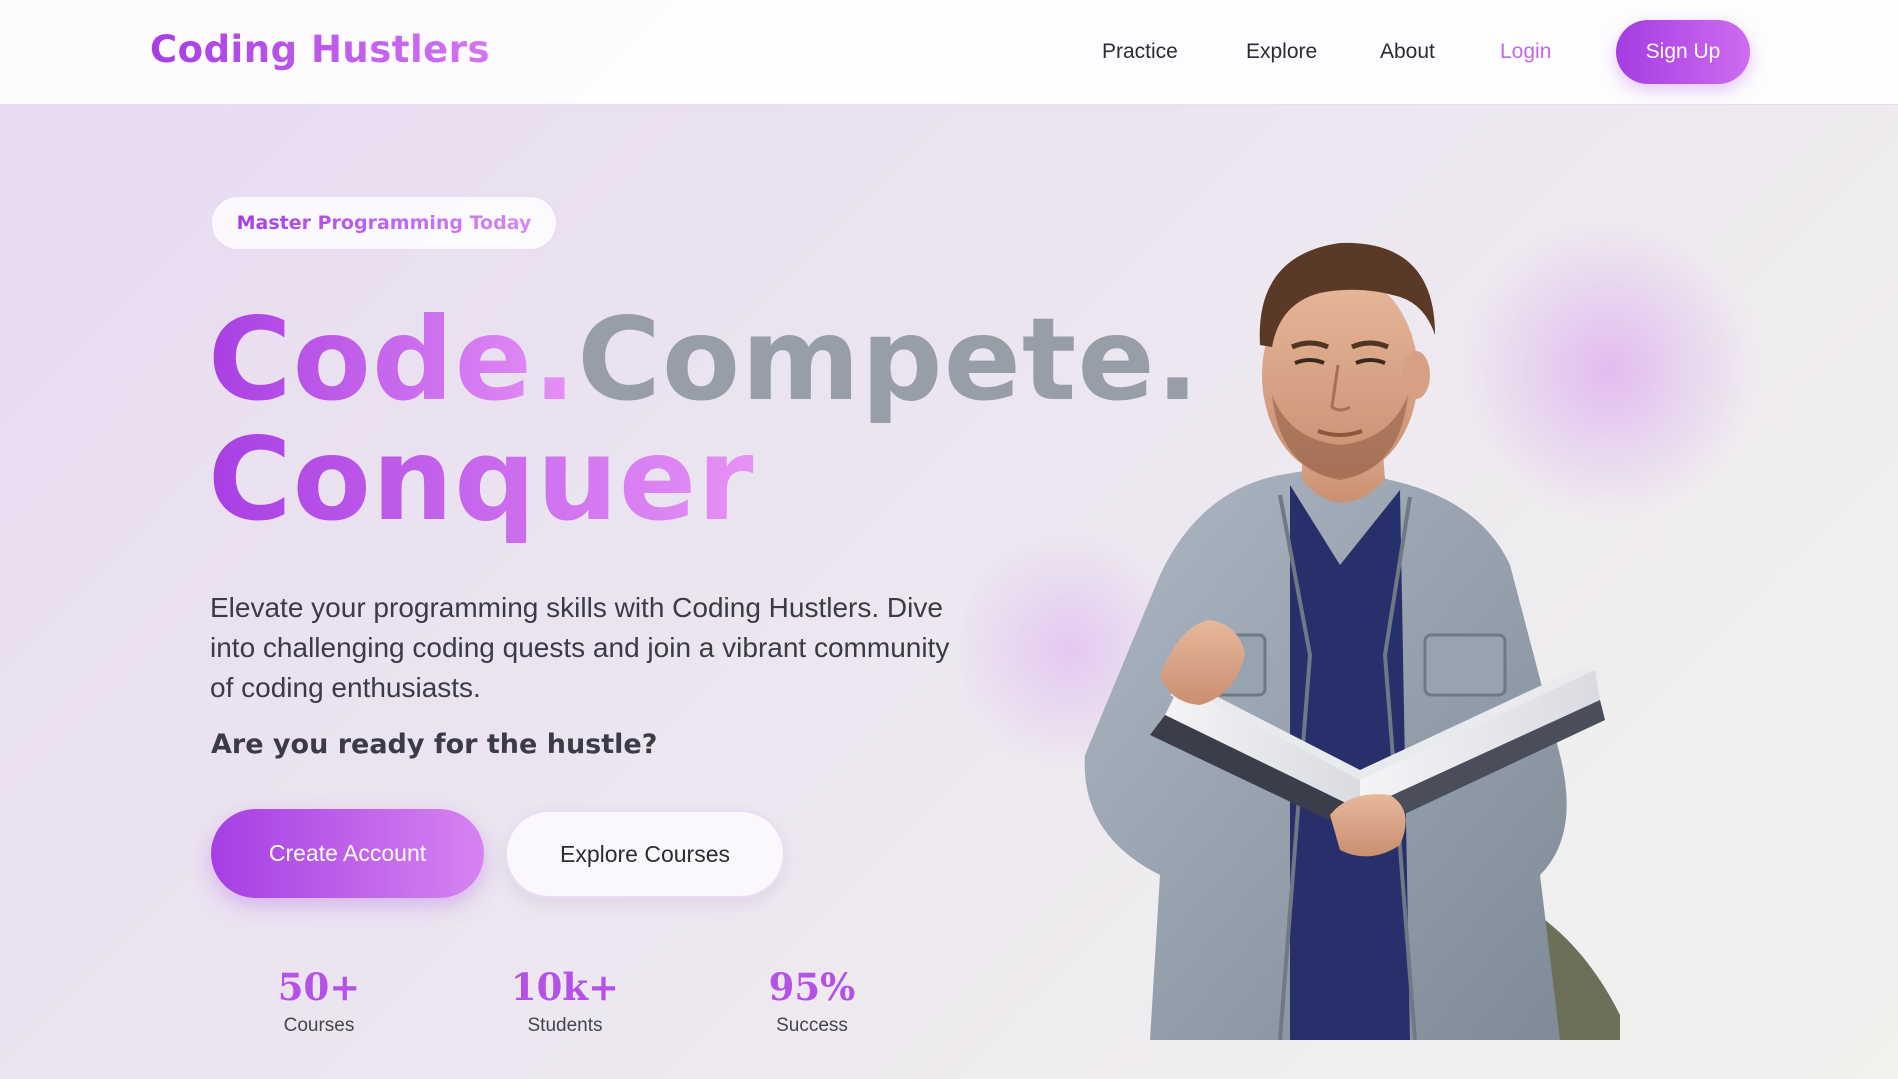 This screenshot has height=1079, width=1898. Describe the element at coordinates (812, 1025) in the screenshot. I see `stat-label: Success` at that location.